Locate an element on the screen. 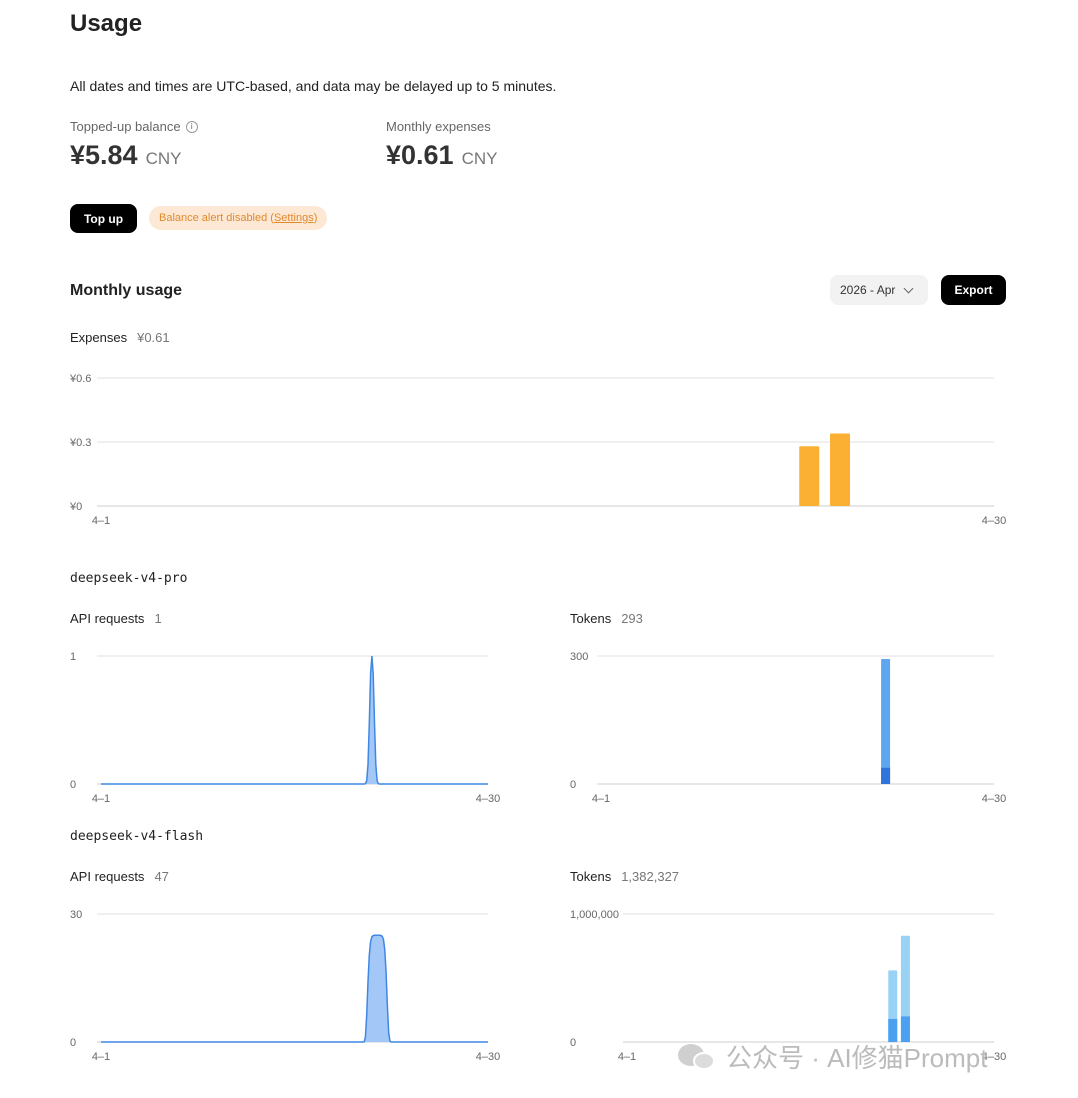 This screenshot has height=1098, width=1078. expenses-chart-ytick-label: ¥0.6 is located at coordinates (80, 379).